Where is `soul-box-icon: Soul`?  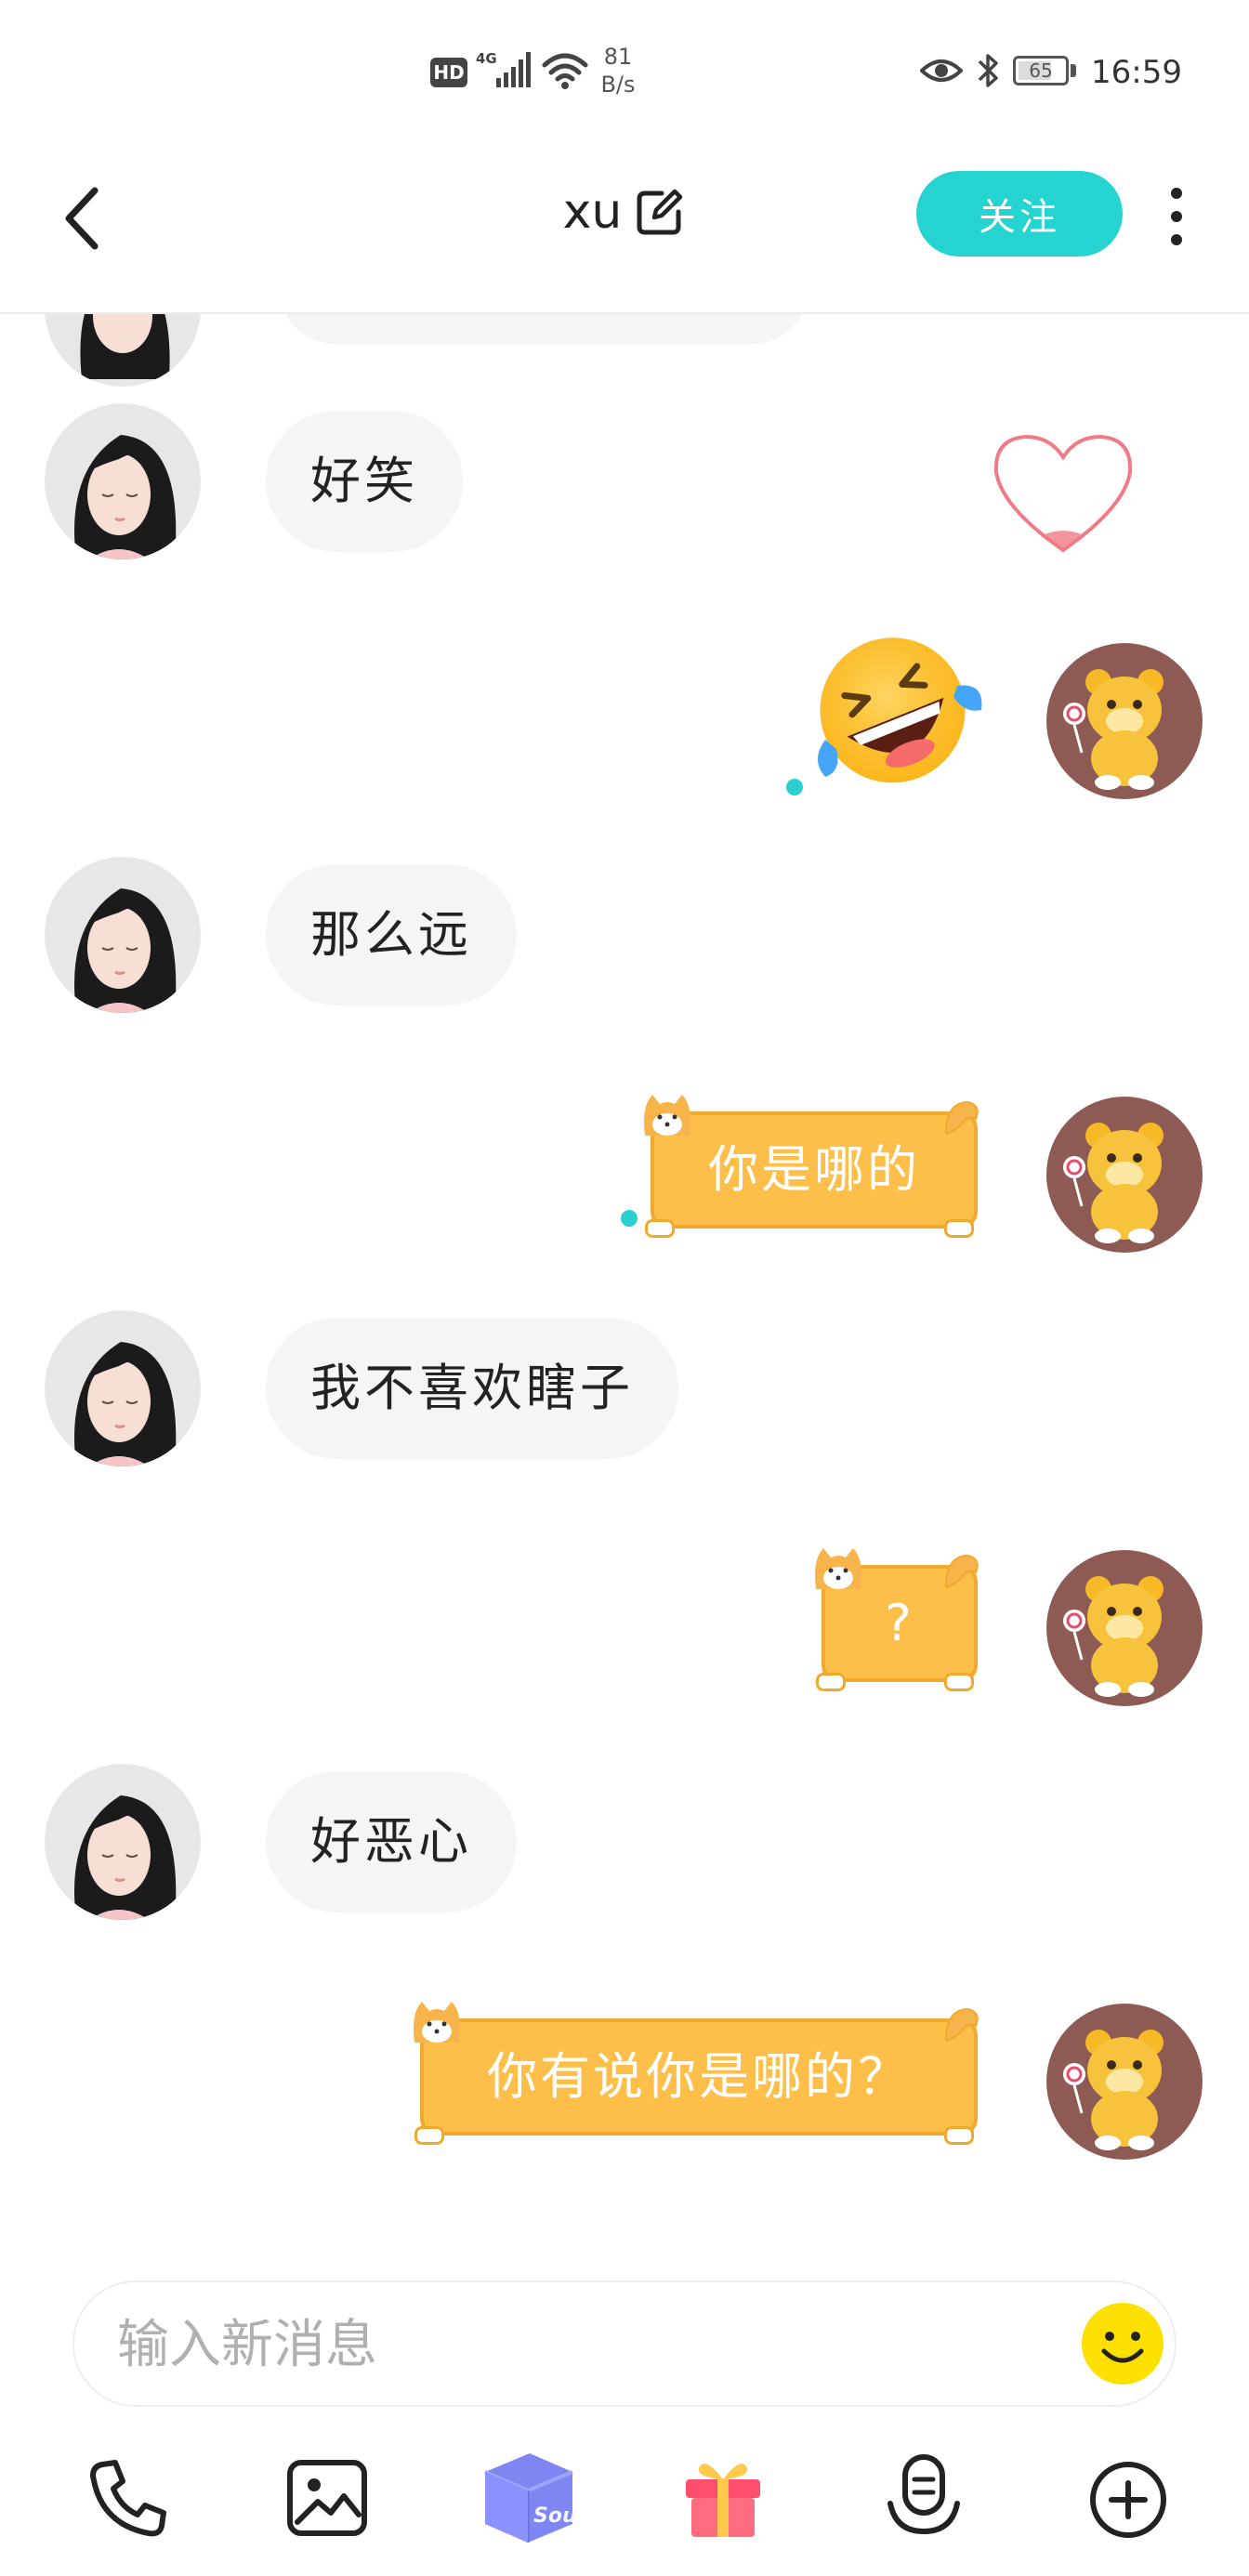
soul-box-icon: Soul is located at coordinates (527, 2496).